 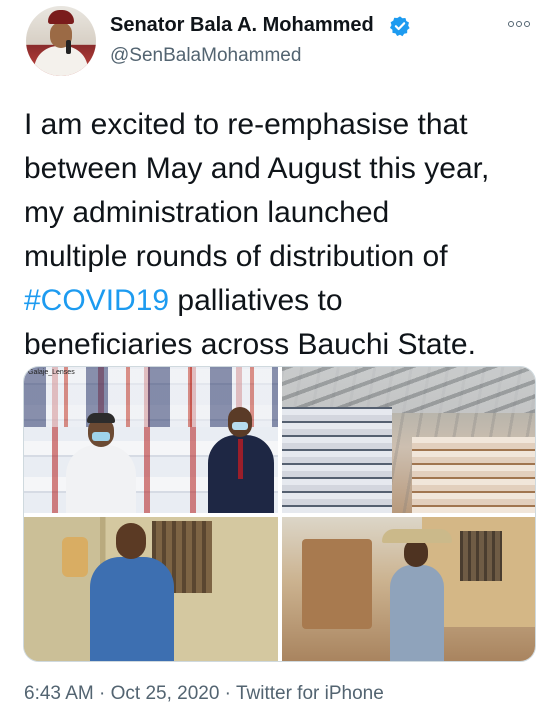 I want to click on tweet-source: Twitter for iPhone, so click(x=310, y=693).